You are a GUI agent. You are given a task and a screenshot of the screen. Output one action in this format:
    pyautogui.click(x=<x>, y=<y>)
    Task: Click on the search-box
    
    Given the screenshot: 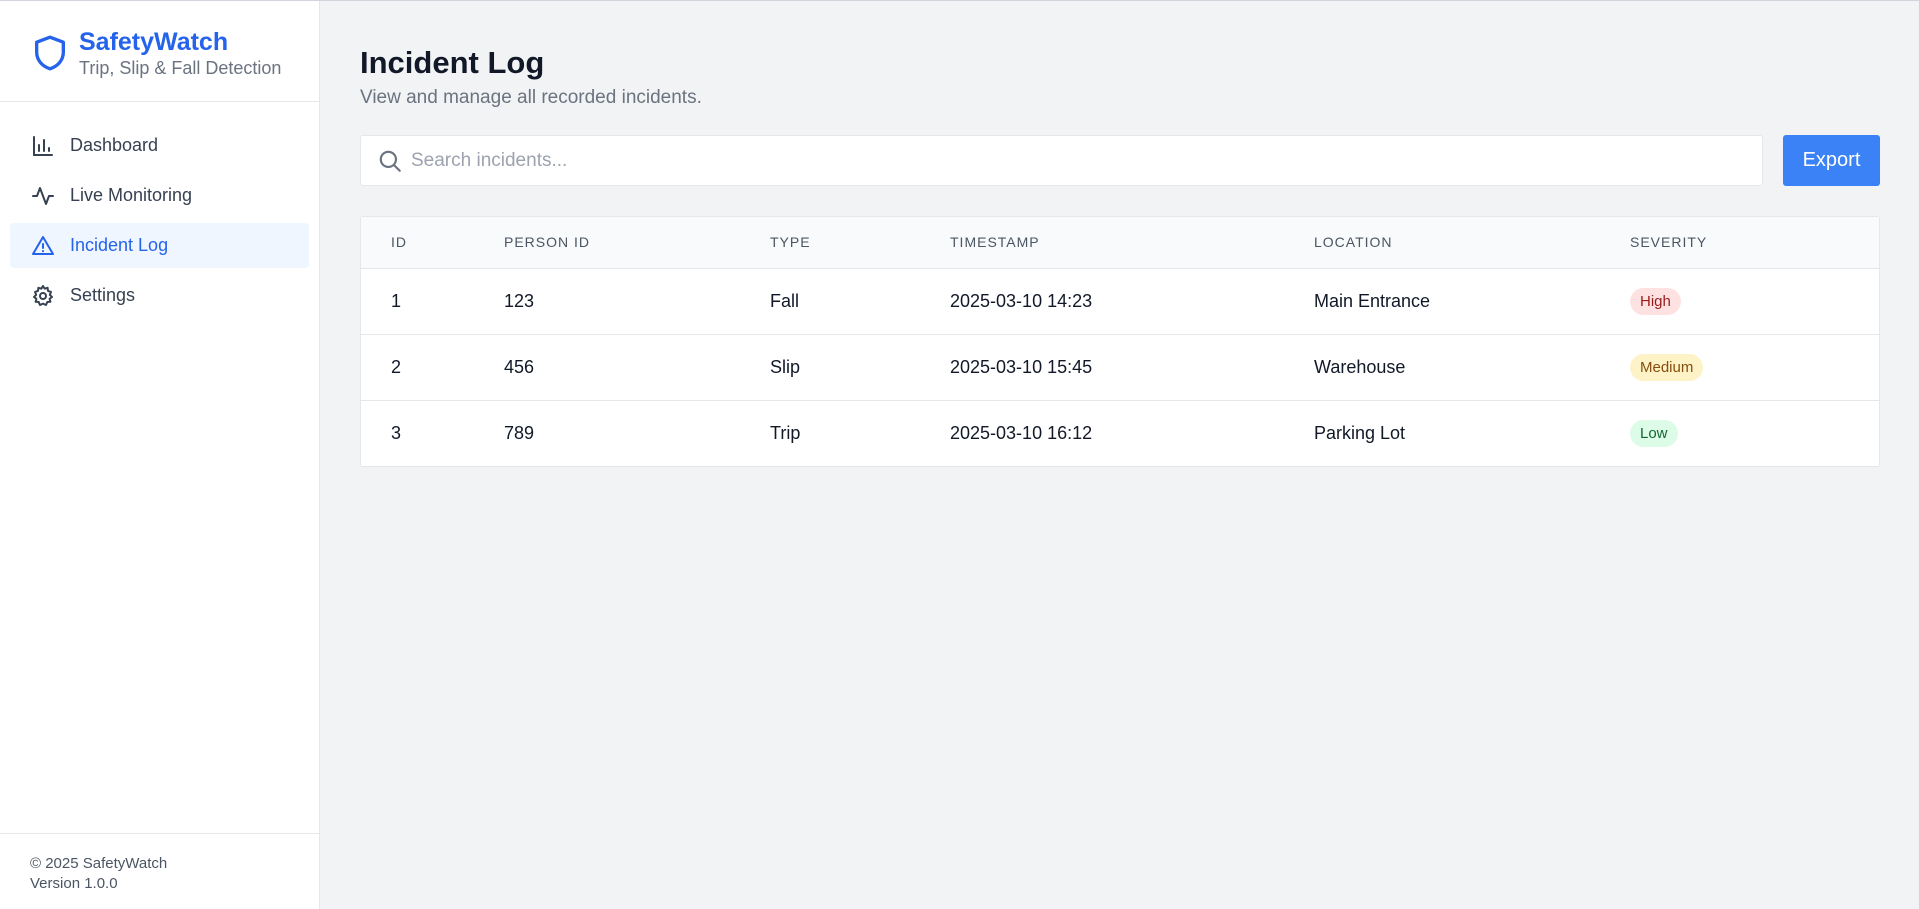 What is the action you would take?
    pyautogui.click(x=1061, y=160)
    